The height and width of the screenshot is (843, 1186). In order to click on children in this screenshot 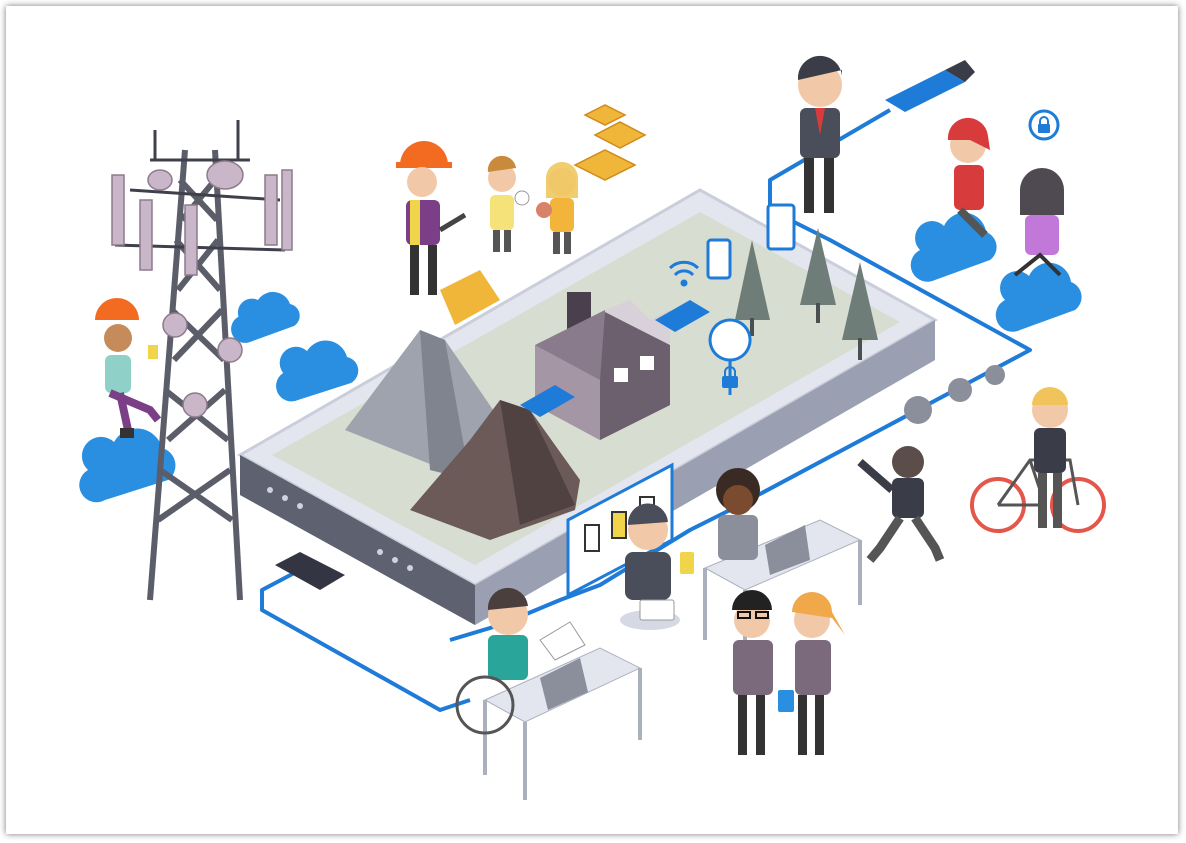, I will do `click(532, 204)`.